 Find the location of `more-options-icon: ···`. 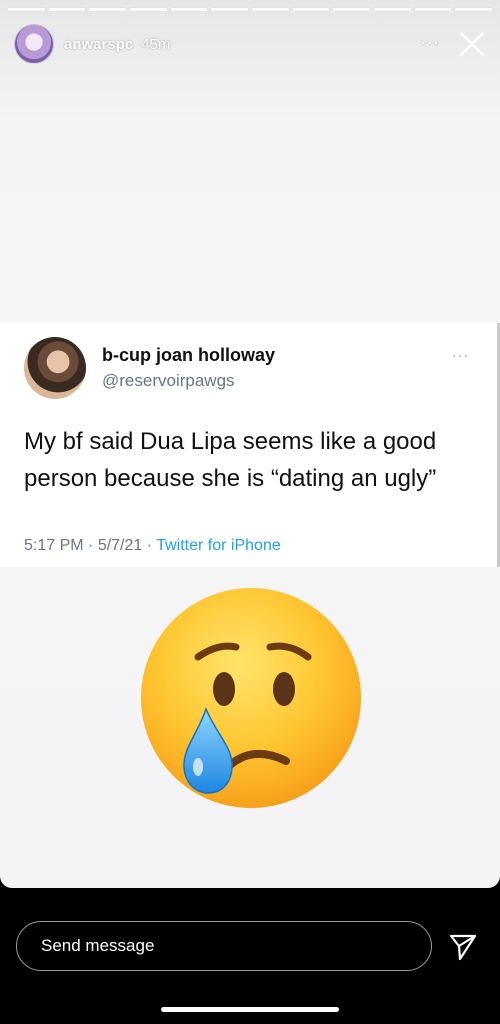

more-options-icon: ··· is located at coordinates (430, 44).